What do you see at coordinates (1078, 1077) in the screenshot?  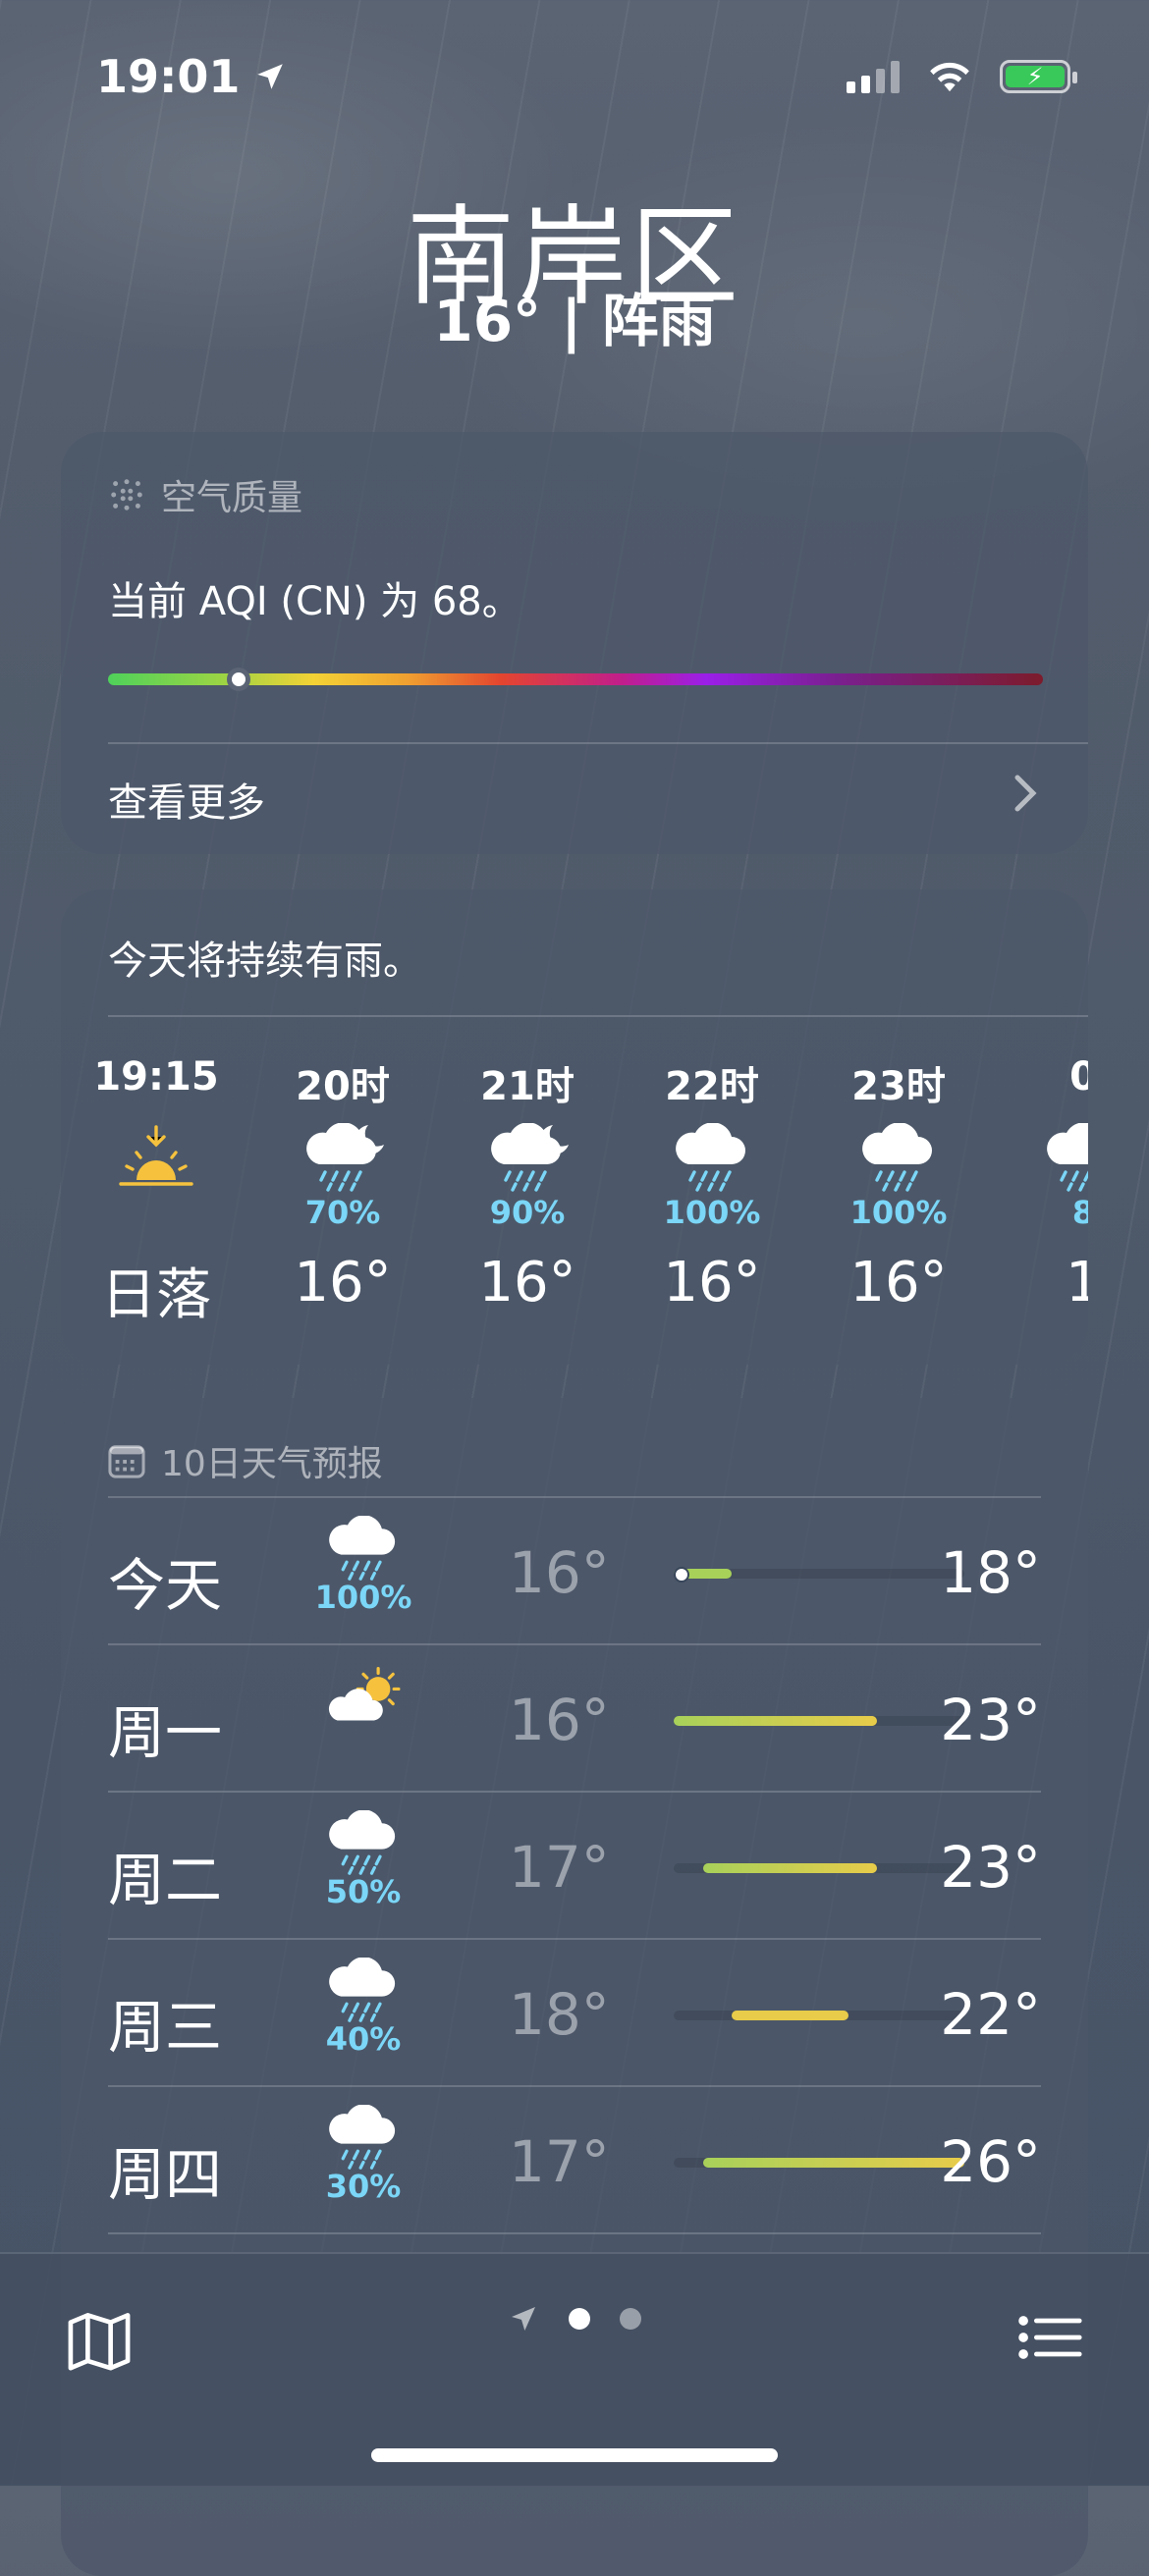 I see `hour-label: 0` at bounding box center [1078, 1077].